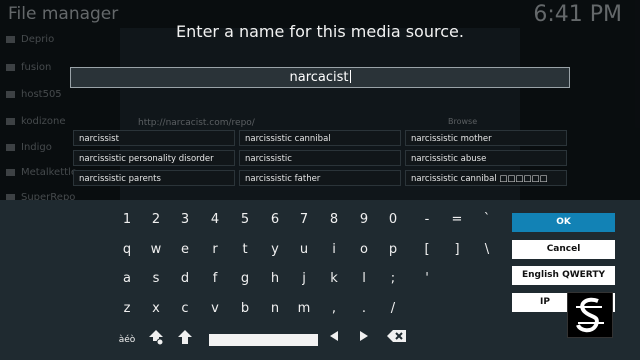 The image size is (640, 360). Describe the element at coordinates (154, 178) in the screenshot. I see `suggestion-item: narcissistic parents` at that location.